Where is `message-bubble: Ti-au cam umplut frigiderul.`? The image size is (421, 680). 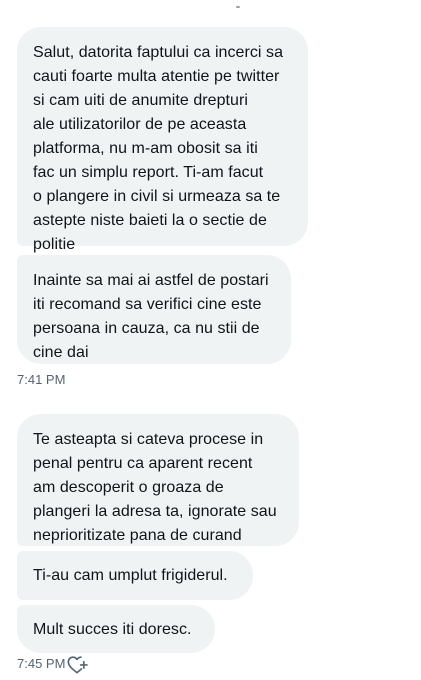 message-bubble: Ti-au cam umplut frigiderul. is located at coordinates (135, 575).